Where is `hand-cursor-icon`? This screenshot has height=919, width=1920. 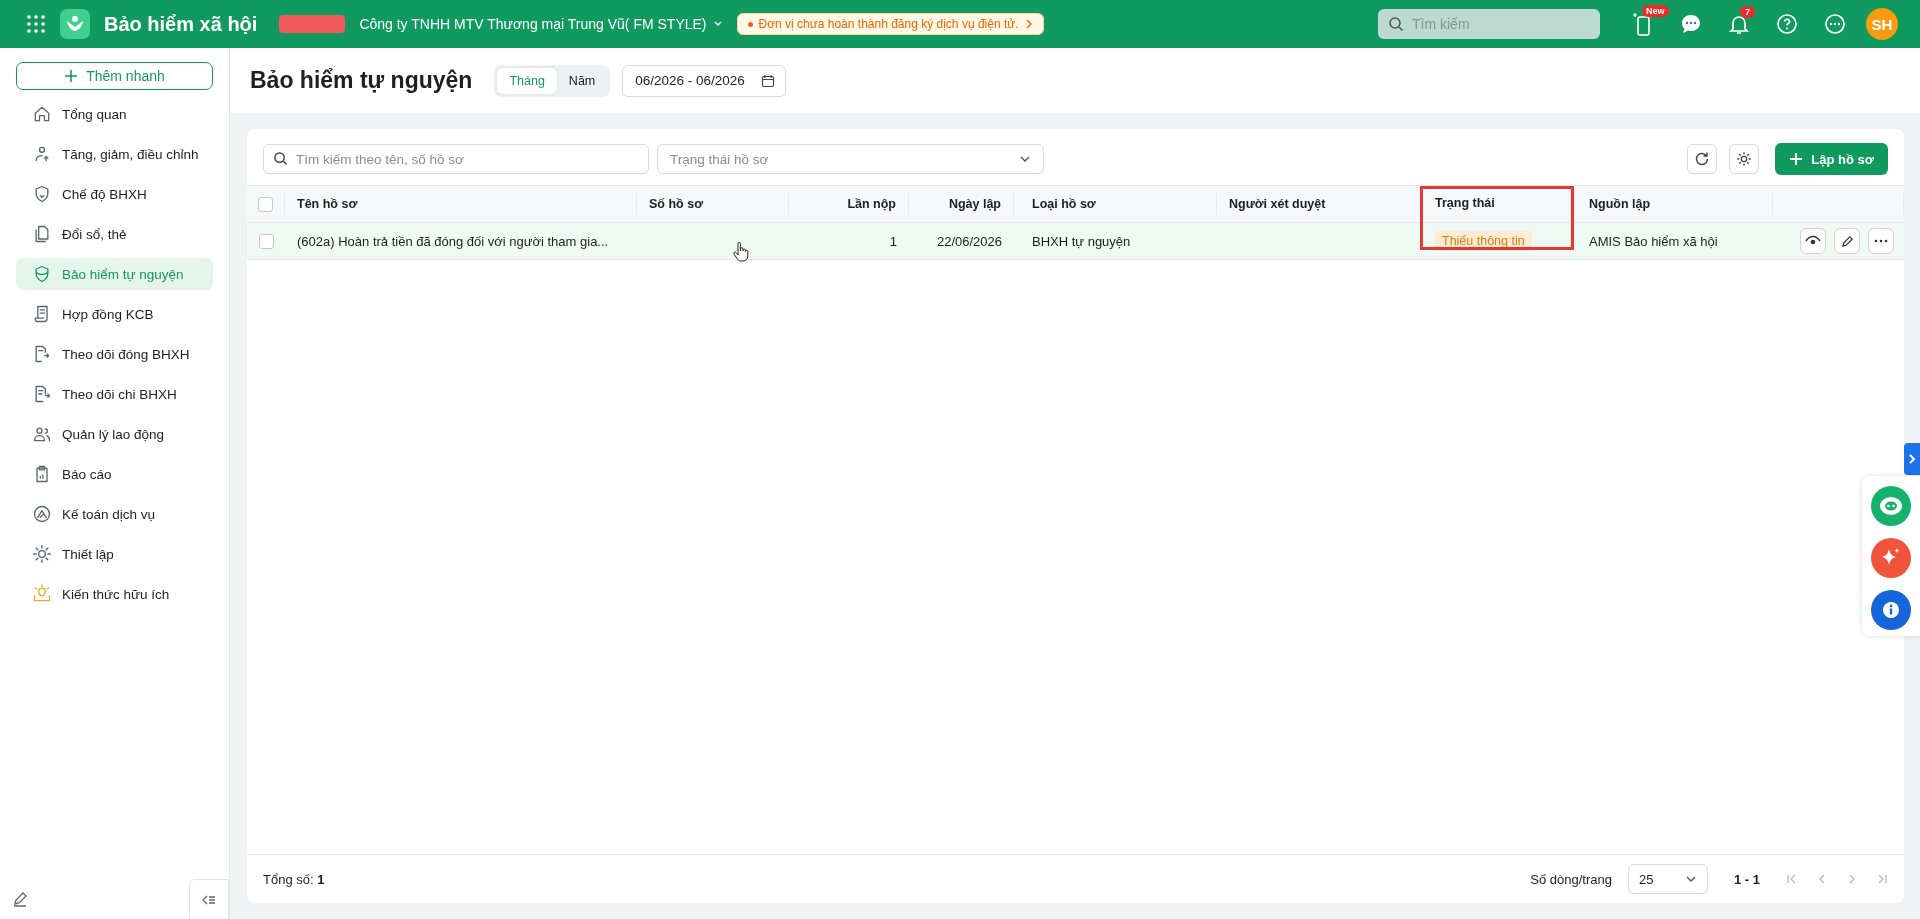 hand-cursor-icon is located at coordinates (741, 252).